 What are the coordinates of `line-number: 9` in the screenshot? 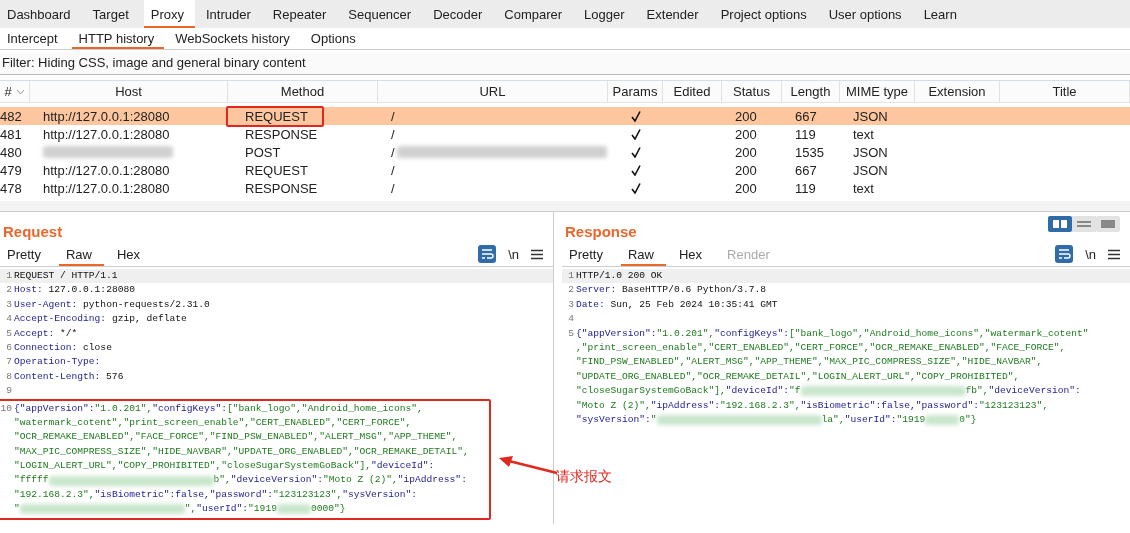 It's located at (9, 391).